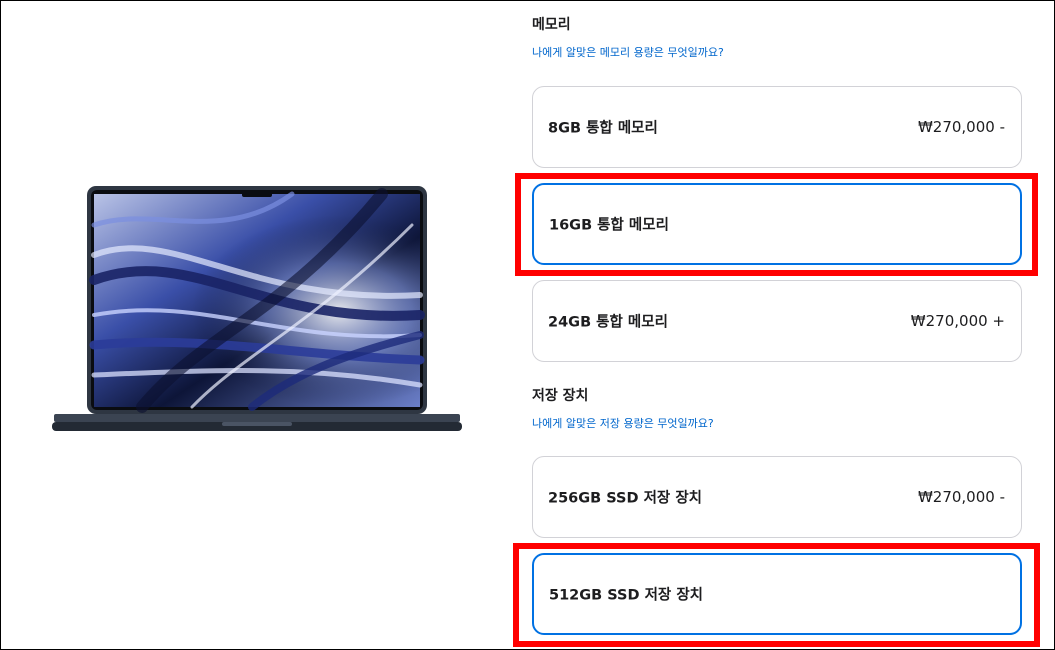  I want to click on option-label: 8GB 통합 메모리, so click(603, 128).